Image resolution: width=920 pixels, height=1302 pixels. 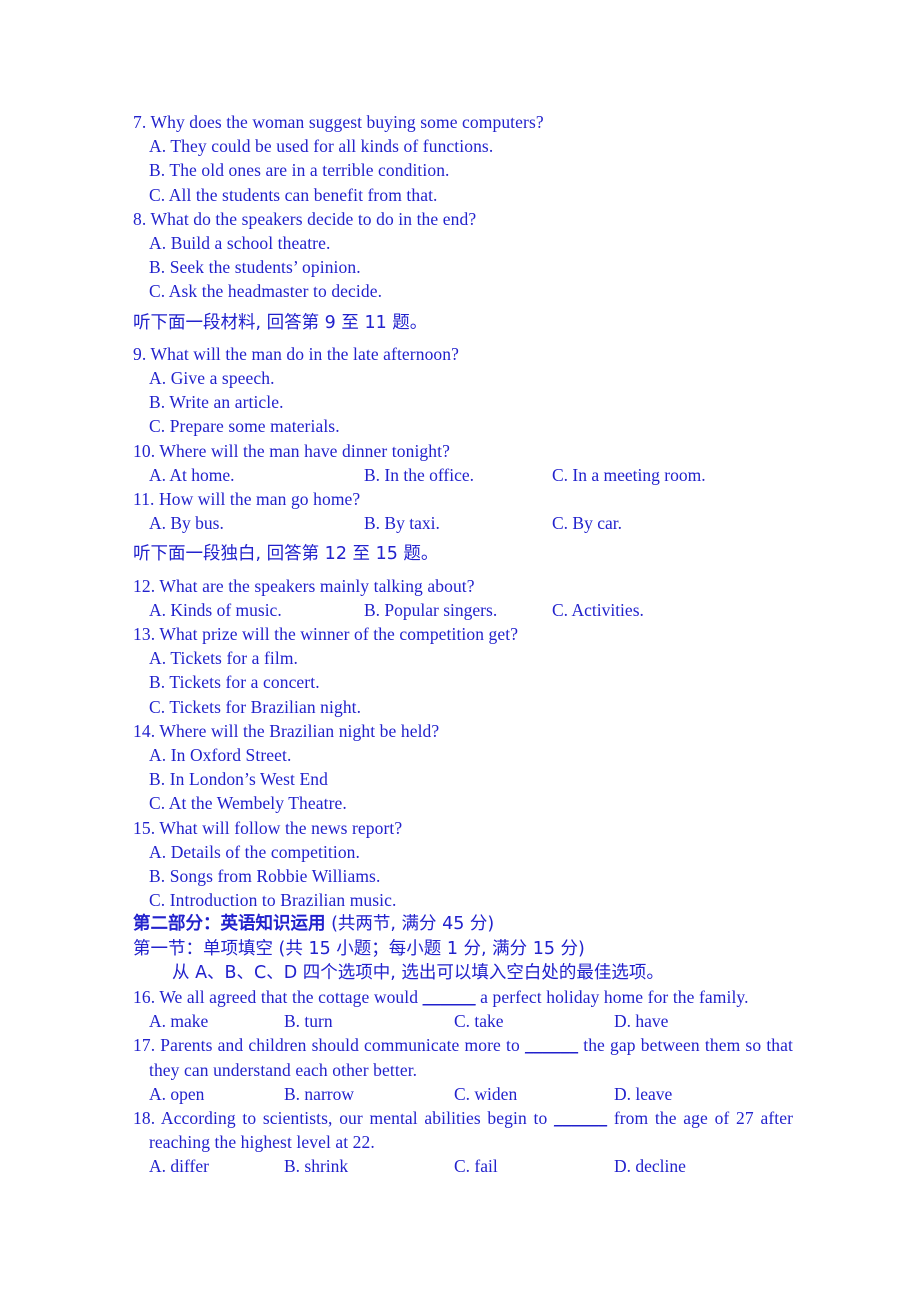 What do you see at coordinates (643, 1094) in the screenshot?
I see `question-17-option-d: D. leave` at bounding box center [643, 1094].